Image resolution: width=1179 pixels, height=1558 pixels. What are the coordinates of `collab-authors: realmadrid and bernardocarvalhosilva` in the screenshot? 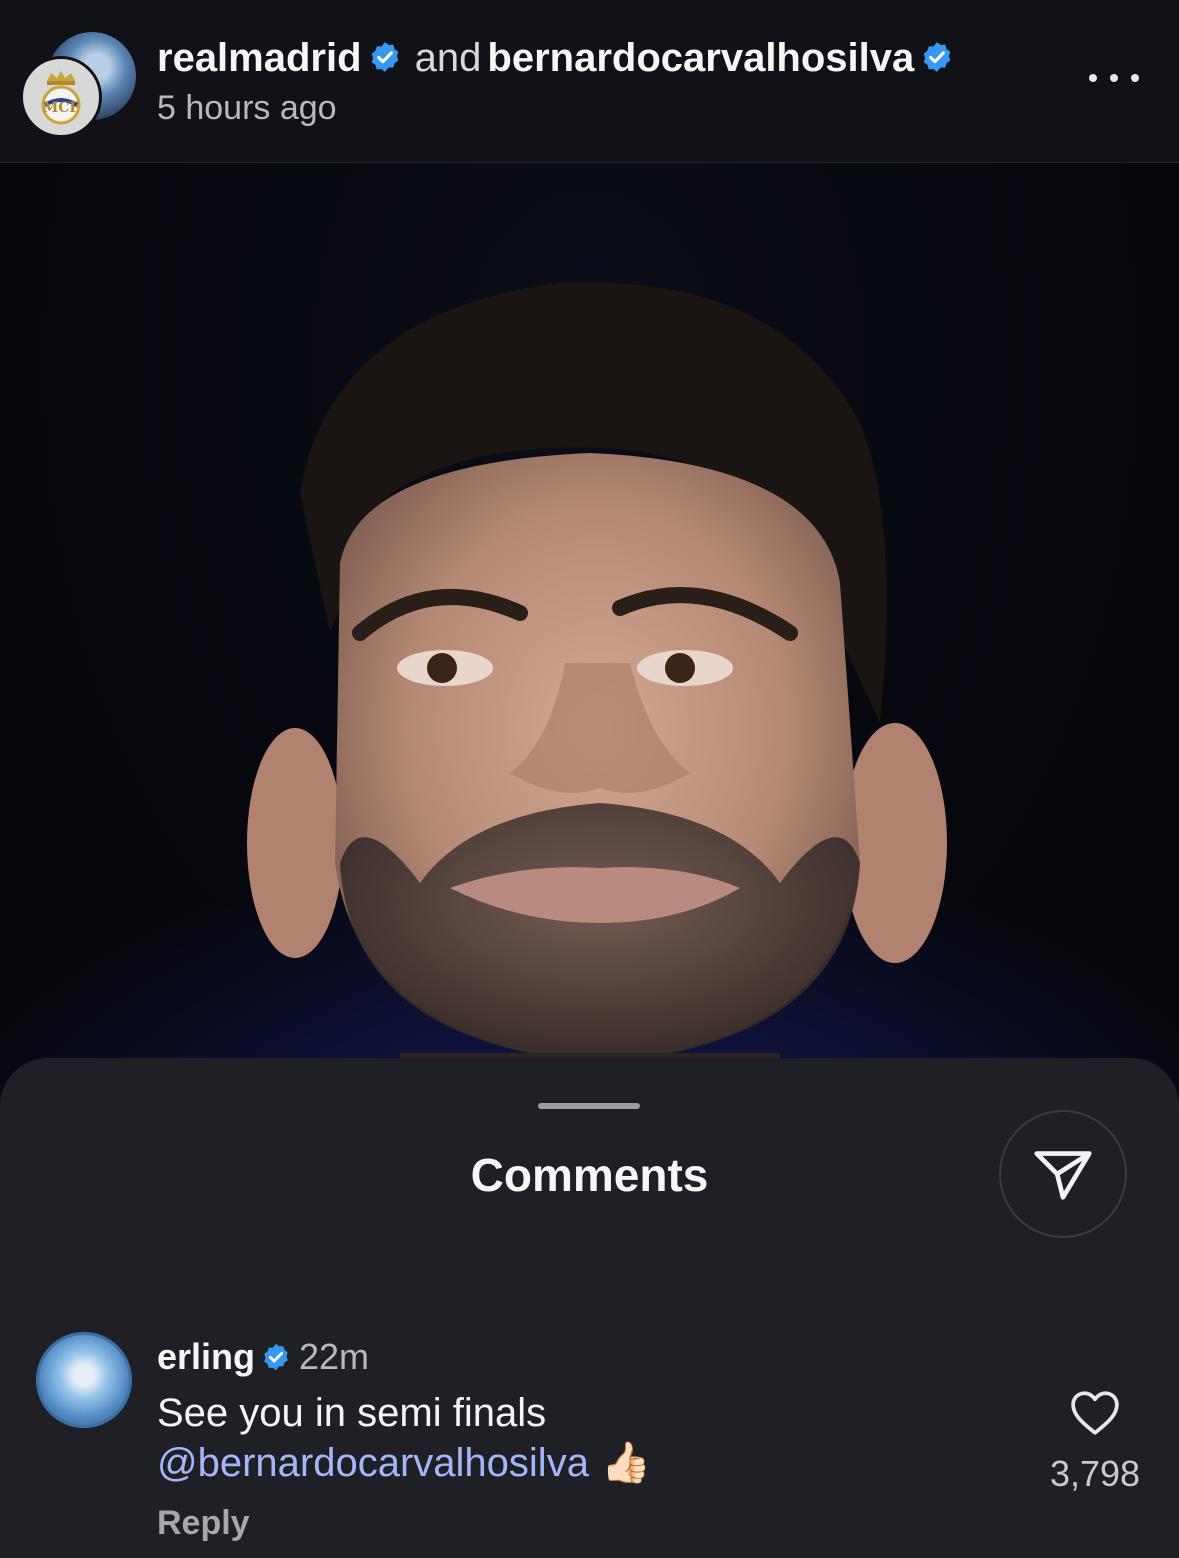 It's located at (555, 59).